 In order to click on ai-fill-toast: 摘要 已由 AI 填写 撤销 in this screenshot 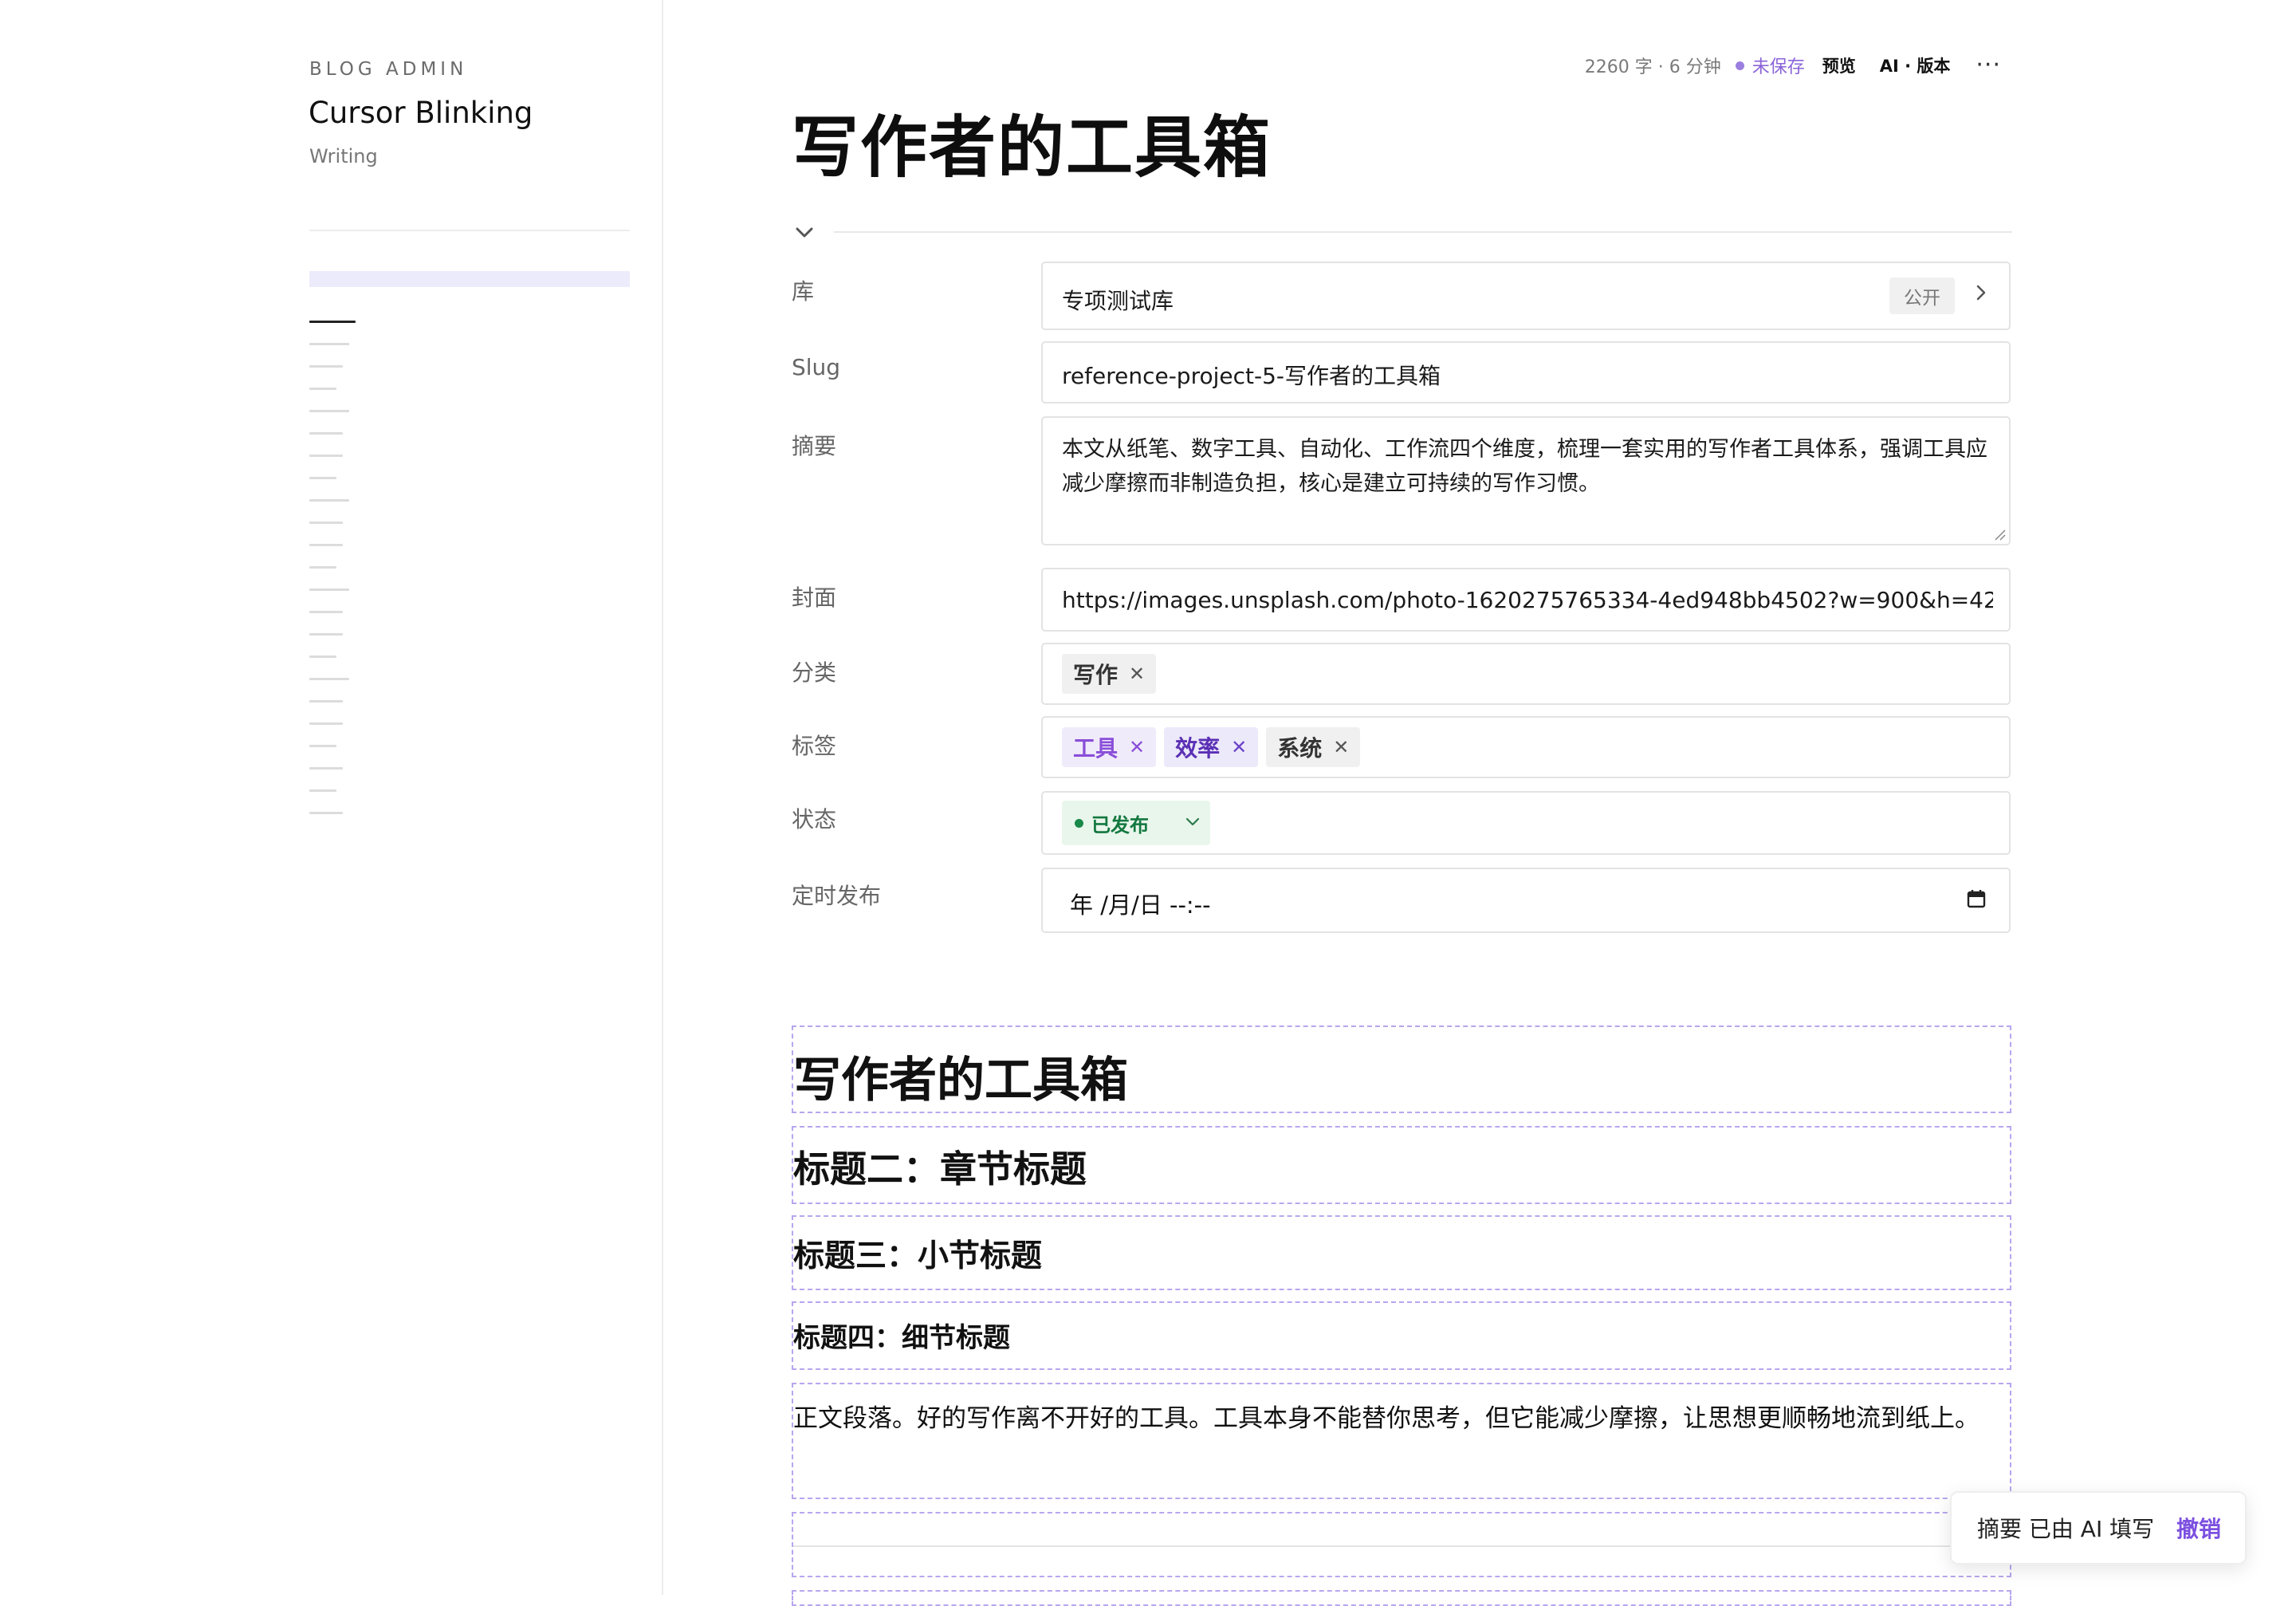, I will do `click(2098, 1528)`.